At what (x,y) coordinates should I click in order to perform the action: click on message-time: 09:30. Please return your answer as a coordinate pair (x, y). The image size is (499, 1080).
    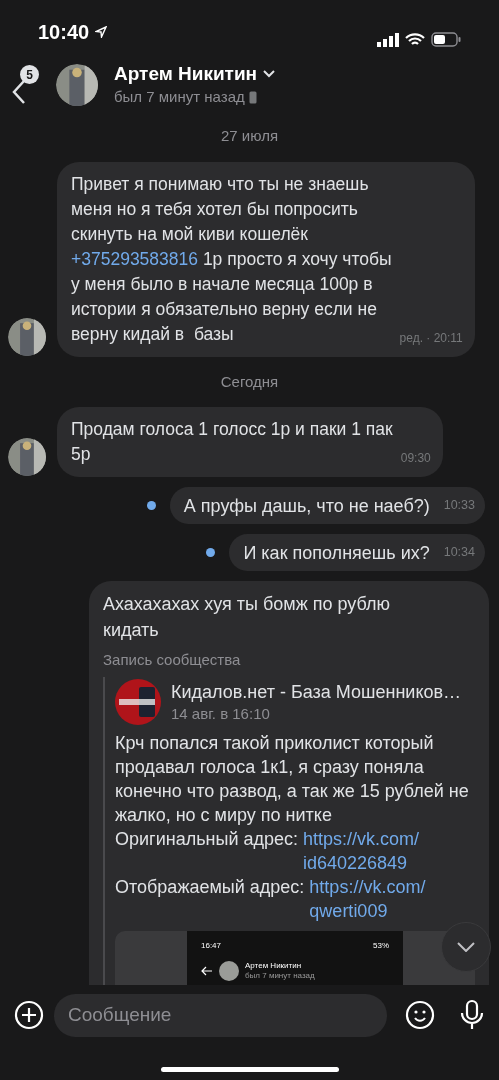
    Looking at the image, I should click on (415, 458).